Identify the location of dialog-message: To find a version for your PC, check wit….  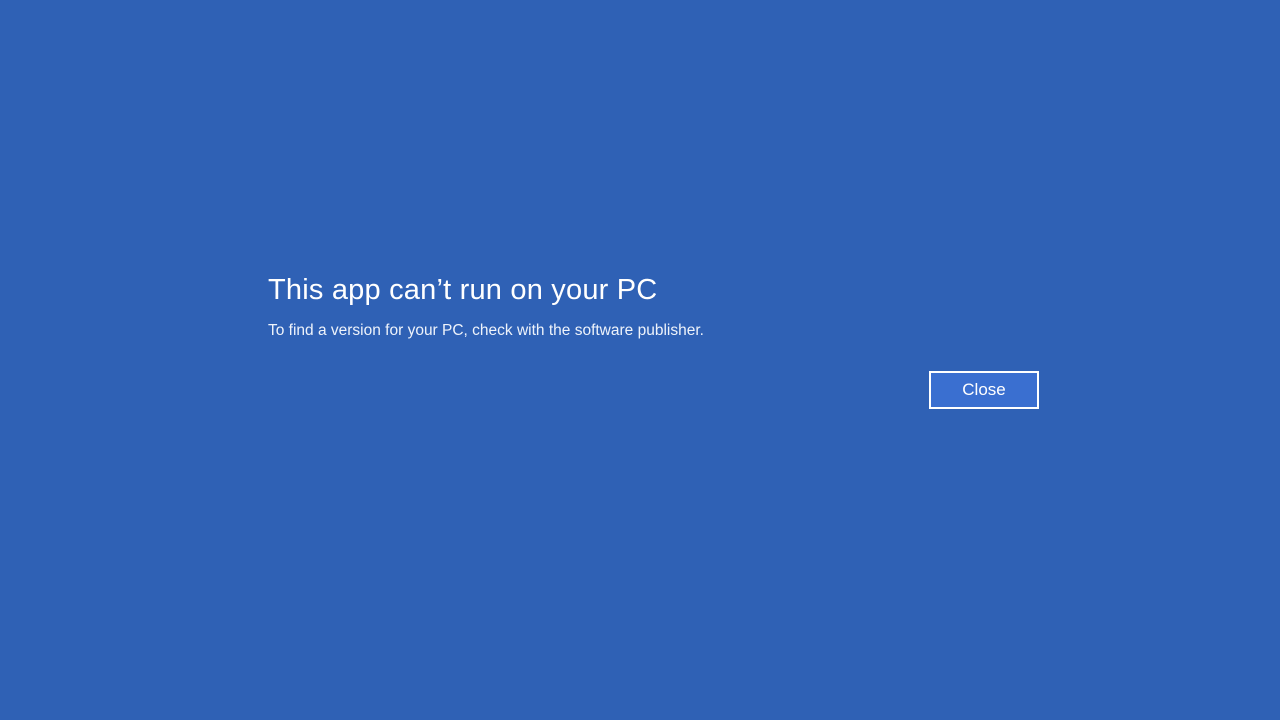
(486, 330).